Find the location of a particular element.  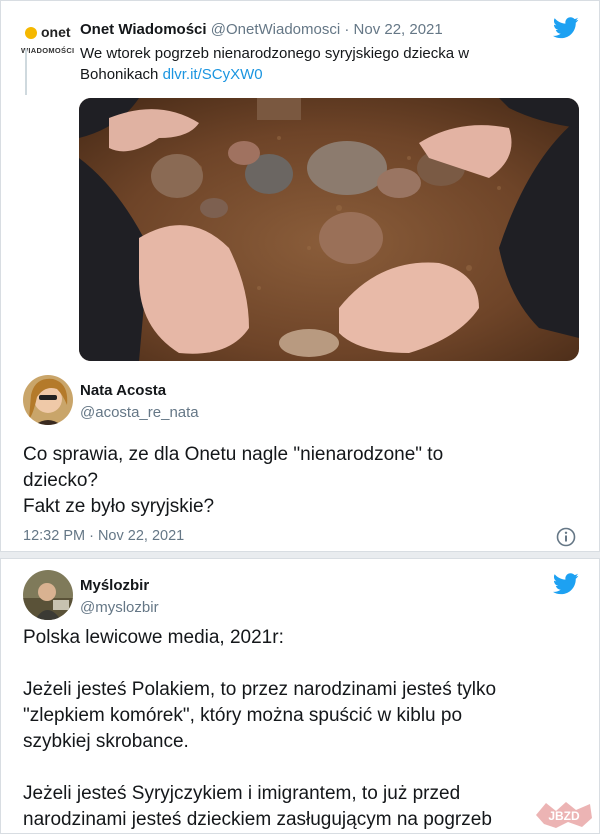

author-name: Nata Acosta is located at coordinates (123, 390).